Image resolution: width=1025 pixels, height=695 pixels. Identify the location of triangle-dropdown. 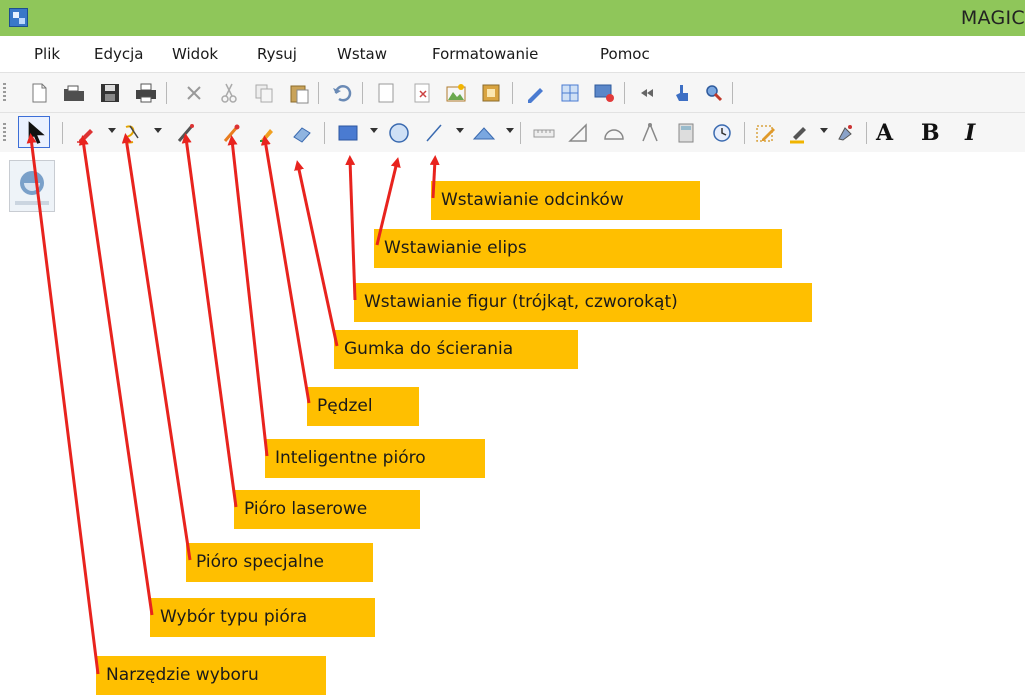
(510, 130).